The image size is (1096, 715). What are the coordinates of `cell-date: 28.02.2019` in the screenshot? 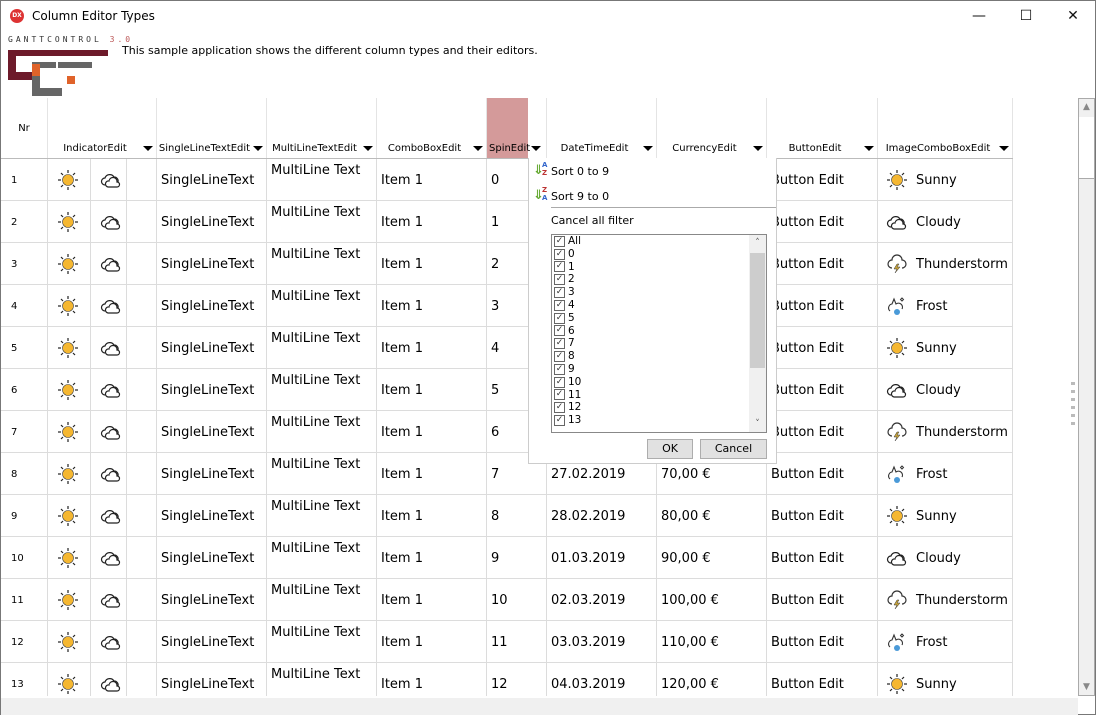 It's located at (602, 516).